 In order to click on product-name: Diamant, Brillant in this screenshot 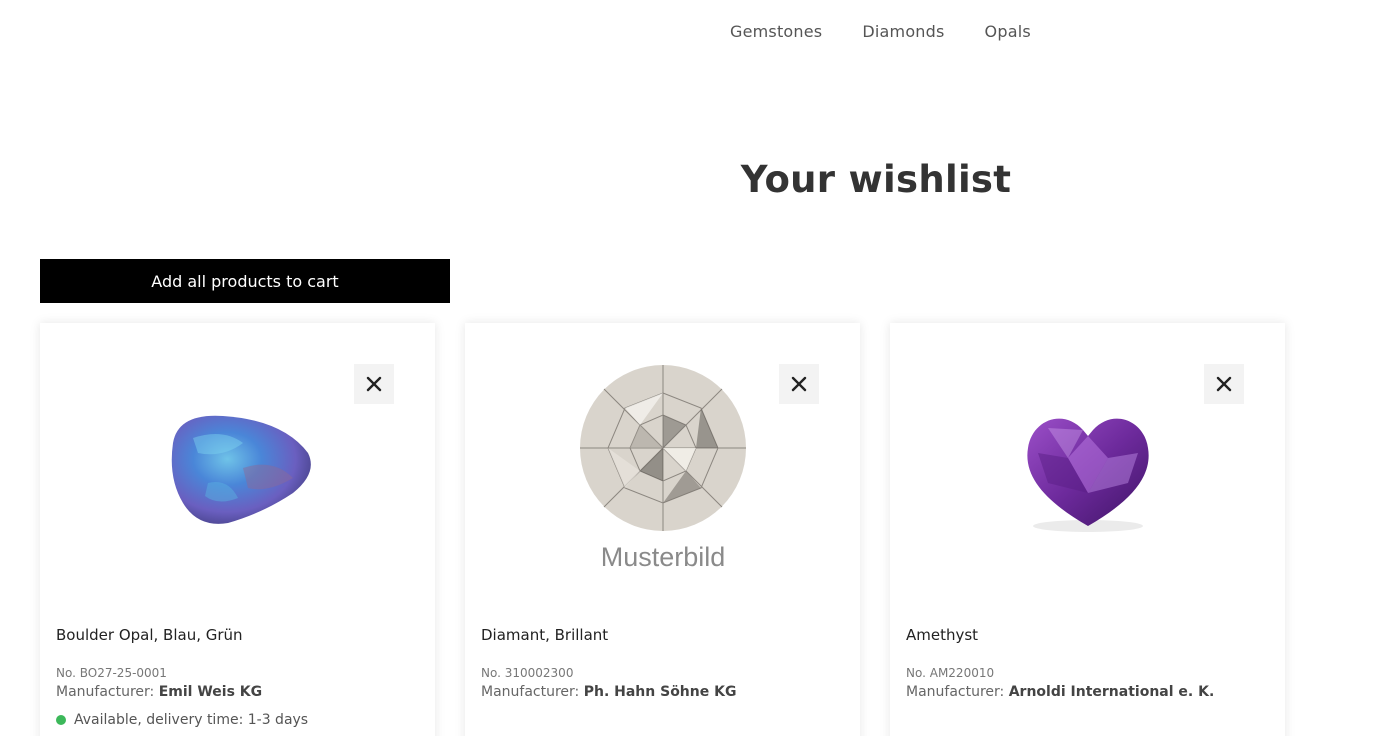, I will do `click(544, 635)`.